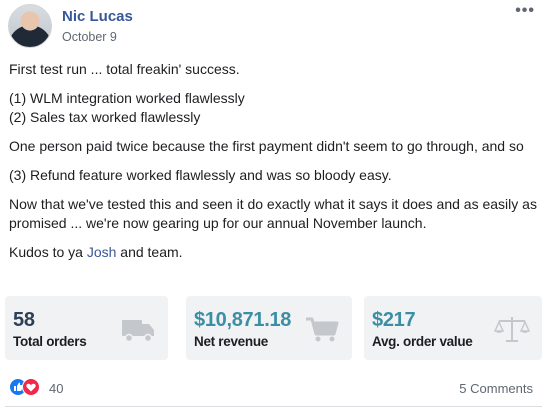 This screenshot has height=412, width=545. Describe the element at coordinates (422, 341) in the screenshot. I see `stat-label: Avg. order value` at that location.